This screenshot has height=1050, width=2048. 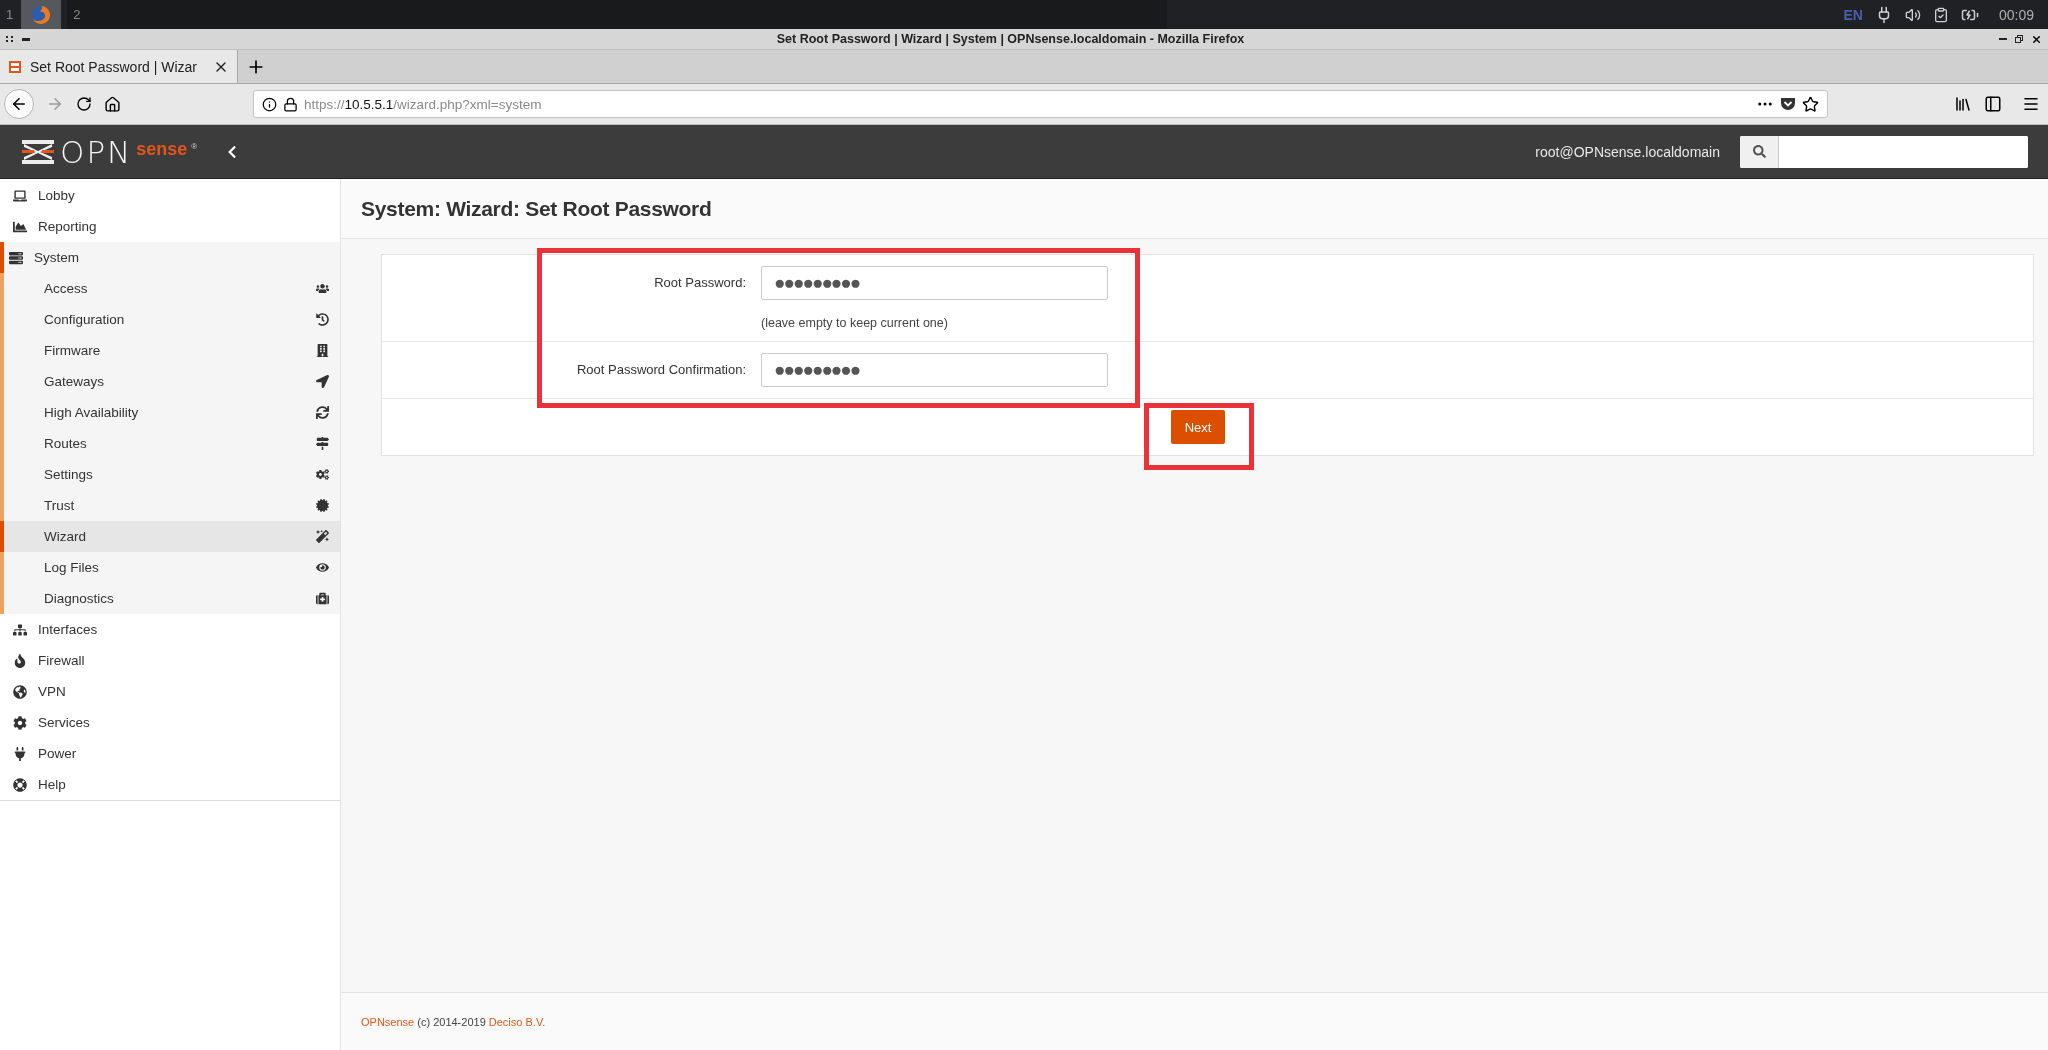 I want to click on magic-wand-icon, so click(x=322, y=536).